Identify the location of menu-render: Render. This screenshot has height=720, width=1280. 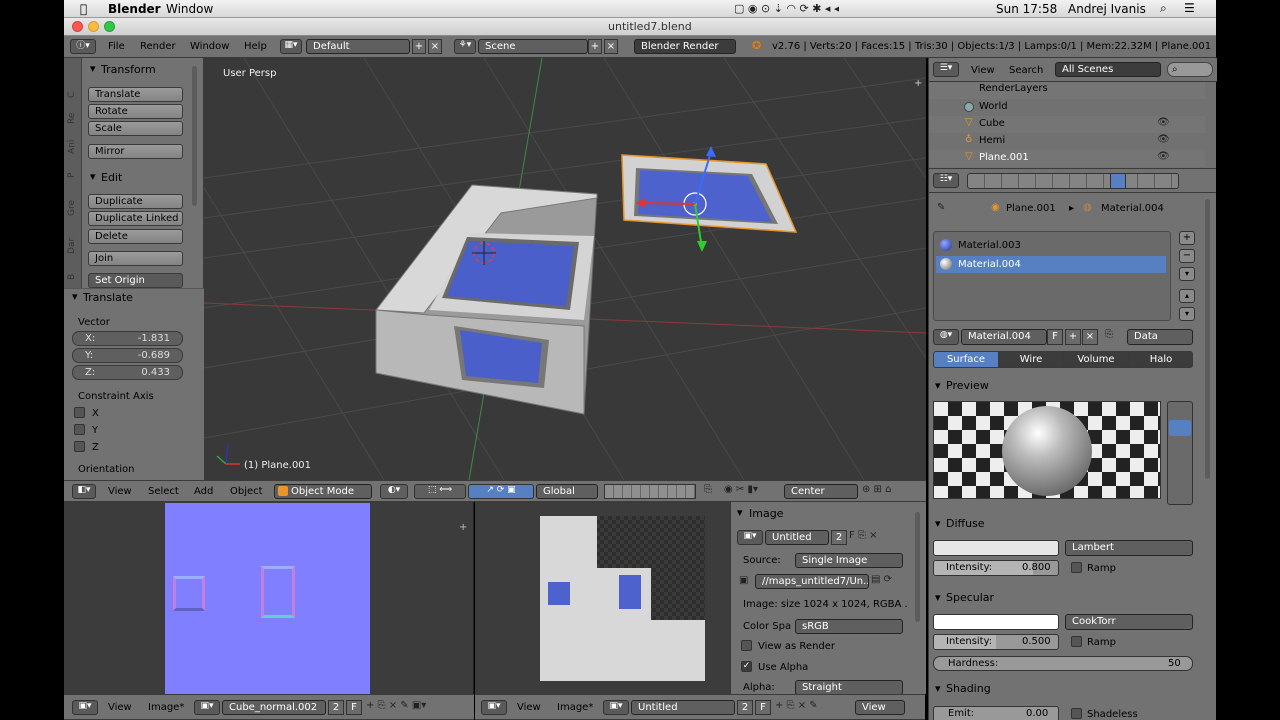
(158, 46).